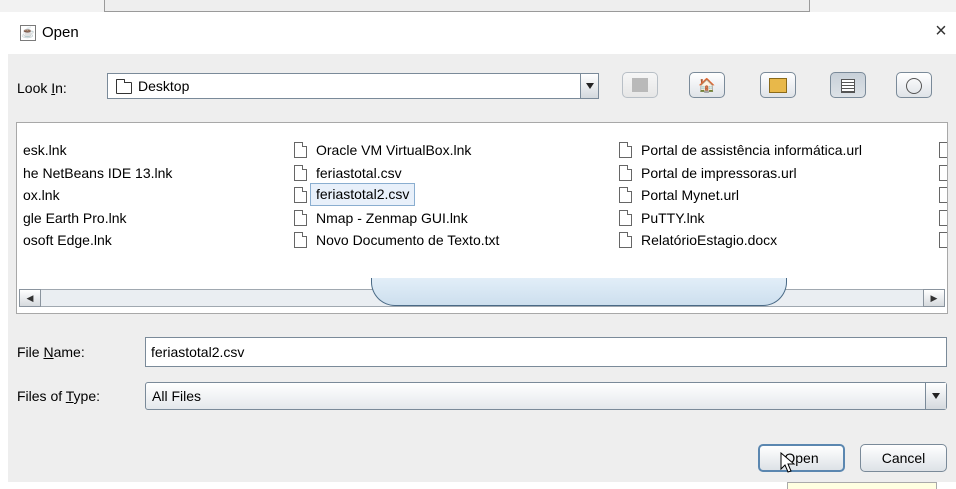 This screenshot has width=956, height=489. I want to click on list-item: Portal de impressoras.url, so click(778, 173).